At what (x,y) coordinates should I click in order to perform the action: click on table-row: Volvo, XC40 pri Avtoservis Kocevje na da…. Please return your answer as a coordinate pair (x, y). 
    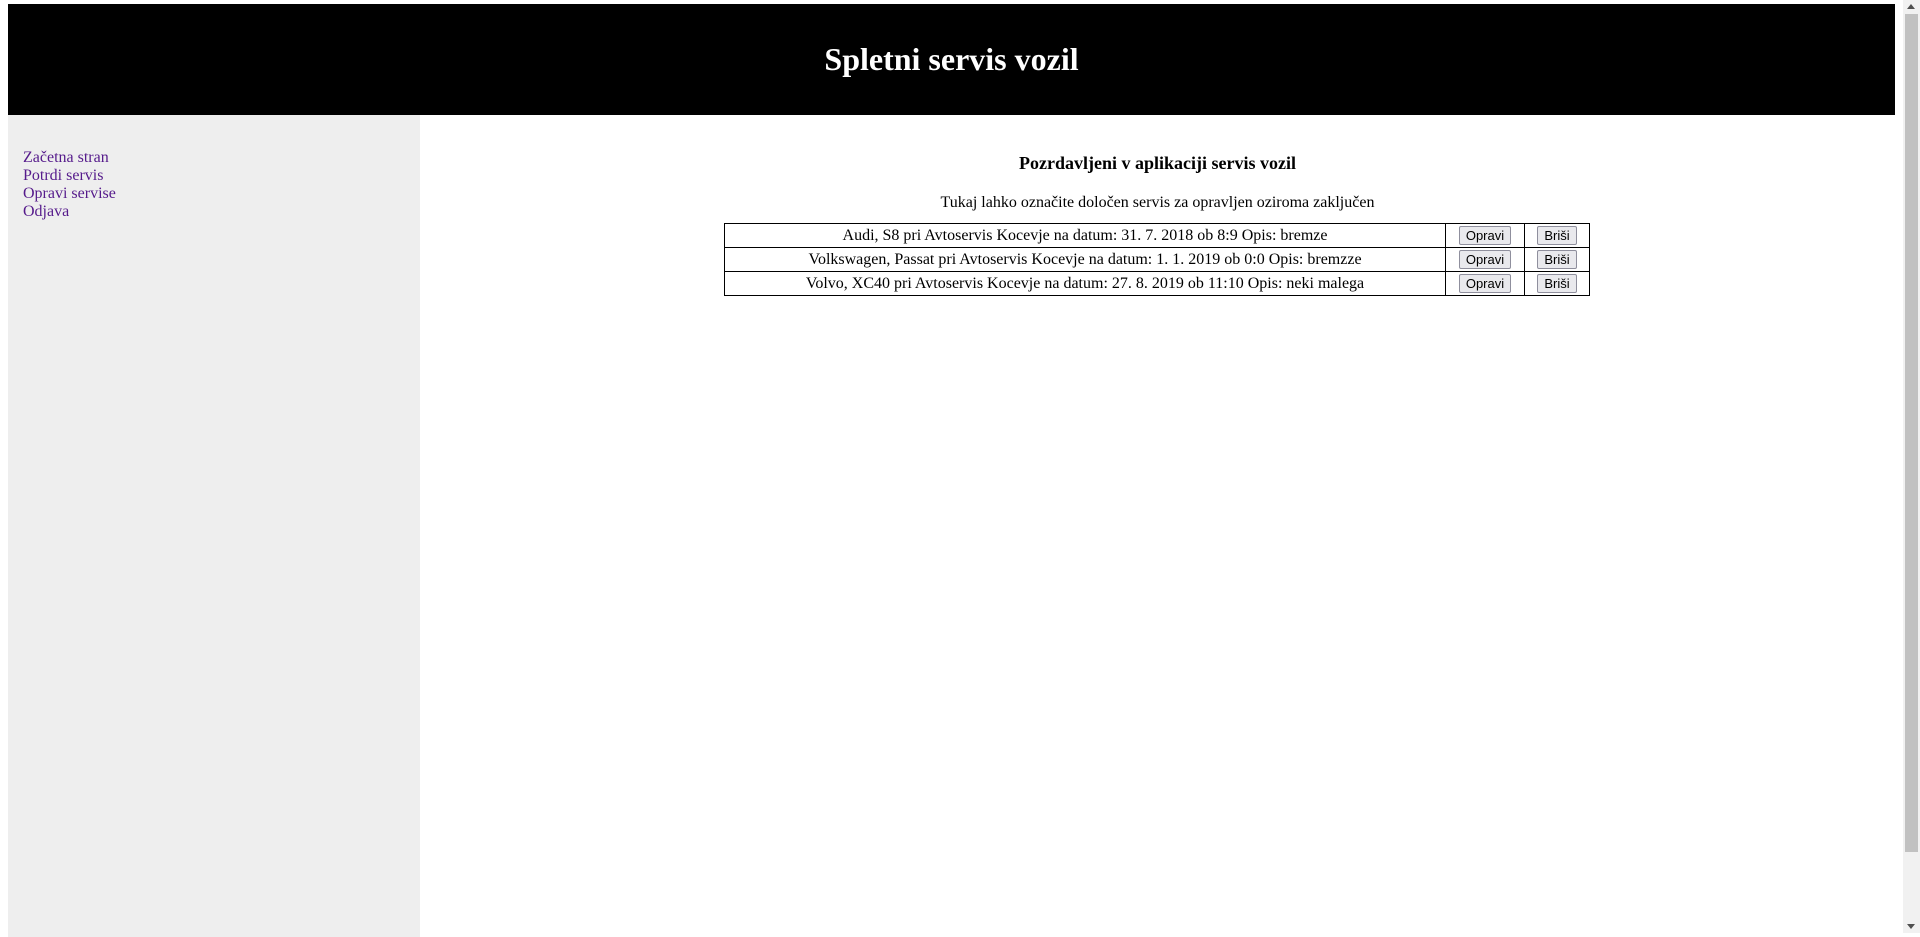
    Looking at the image, I should click on (1157, 283).